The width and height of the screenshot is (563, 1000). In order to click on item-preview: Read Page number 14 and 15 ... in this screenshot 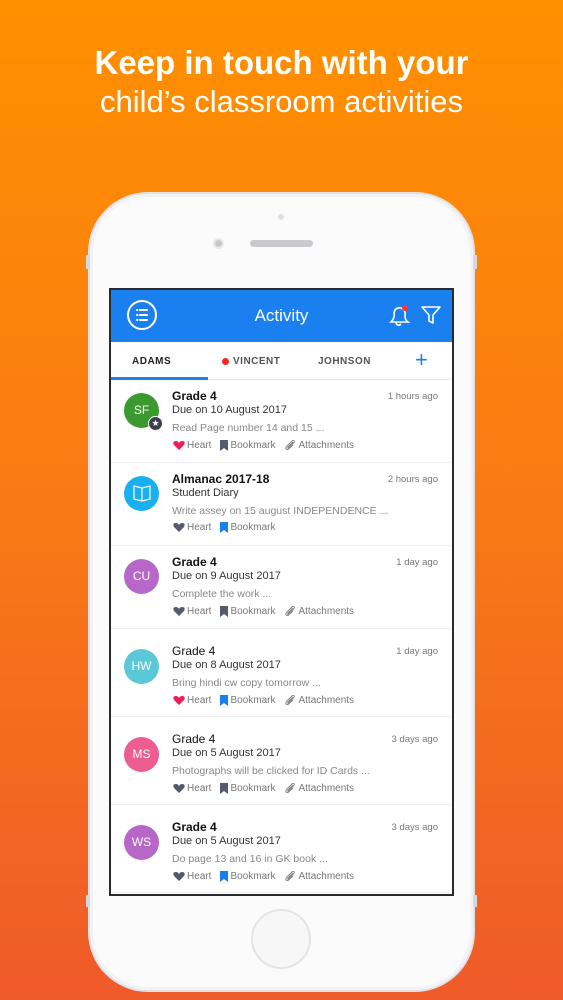, I will do `click(248, 428)`.